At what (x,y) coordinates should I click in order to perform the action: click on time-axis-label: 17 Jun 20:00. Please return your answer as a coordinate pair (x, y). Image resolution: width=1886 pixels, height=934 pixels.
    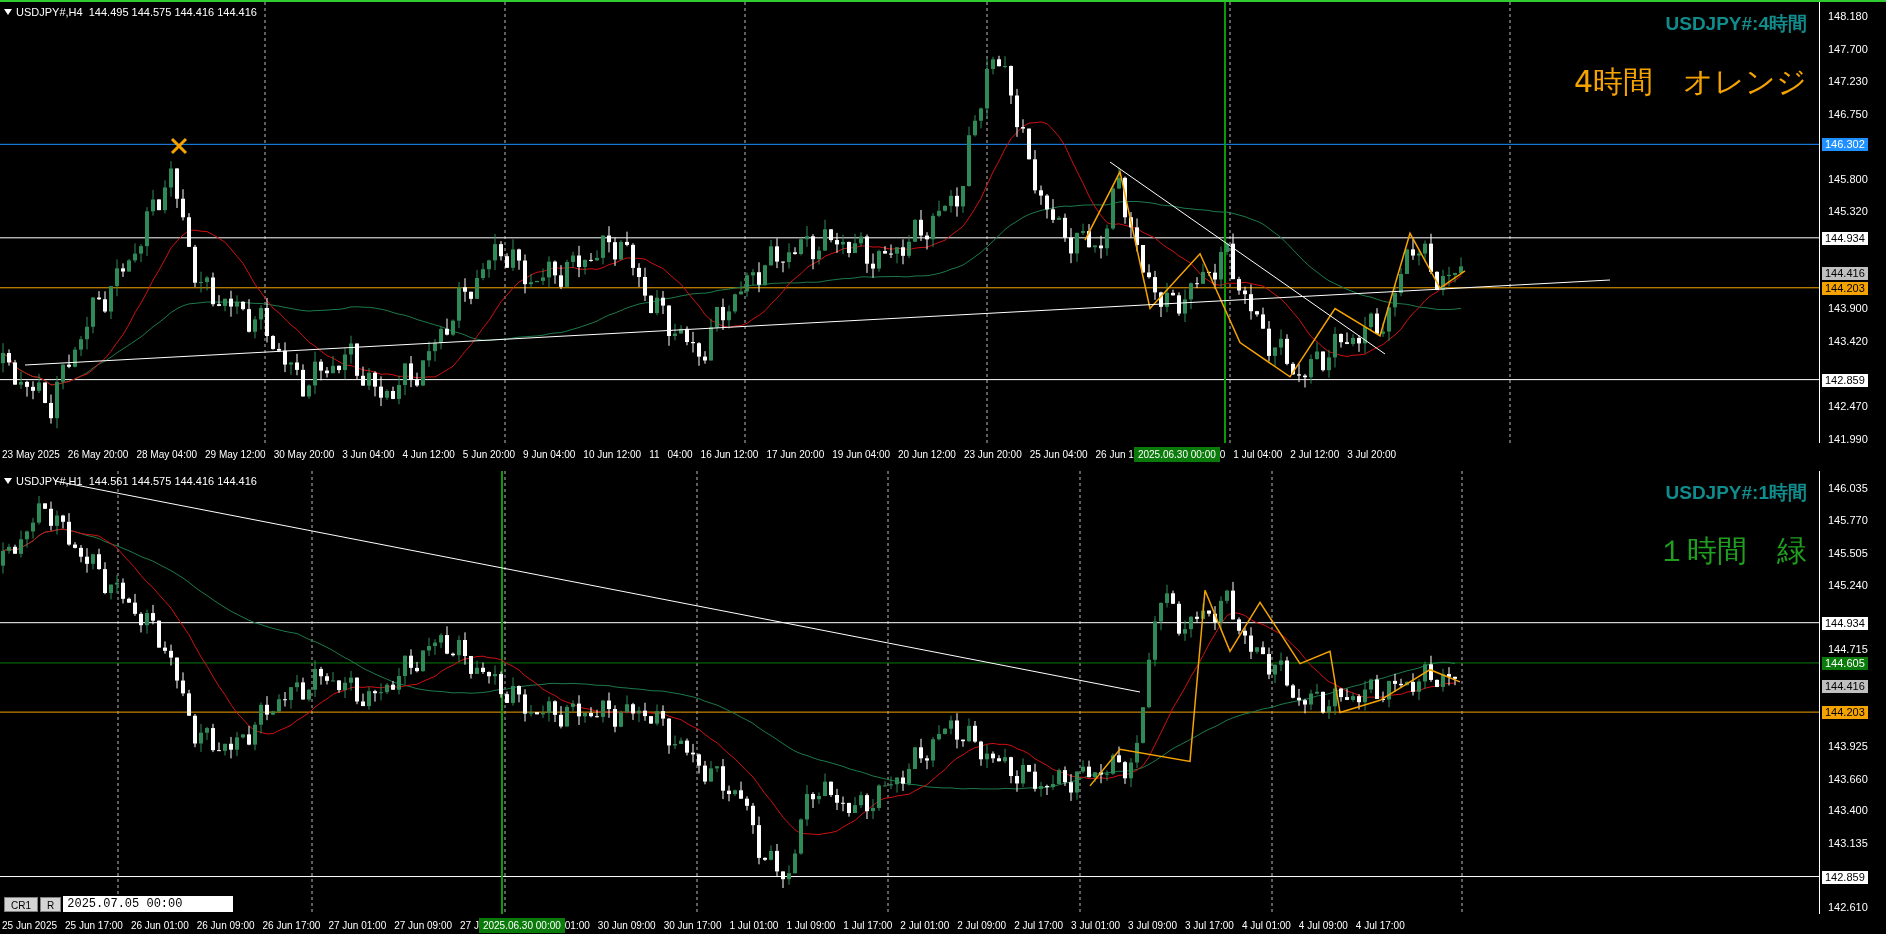
    Looking at the image, I should click on (795, 454).